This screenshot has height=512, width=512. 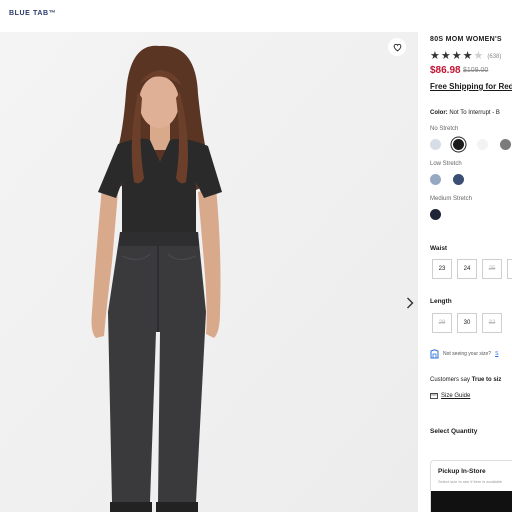 I want to click on top-bar: BLUE TAB™, so click(x=256, y=16).